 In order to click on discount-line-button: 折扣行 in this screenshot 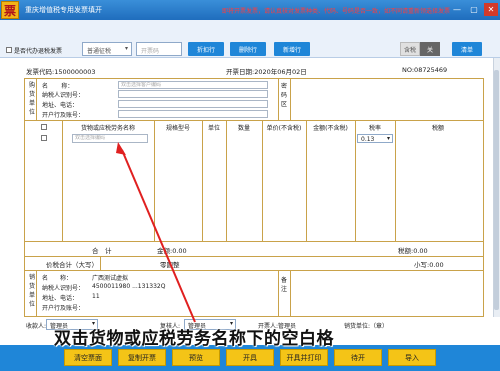, I will do `click(206, 49)`.